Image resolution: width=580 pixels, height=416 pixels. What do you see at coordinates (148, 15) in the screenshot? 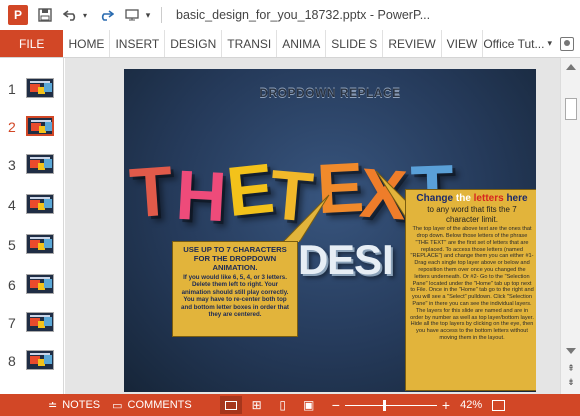
I see `customize-quick-access-icon: ▾` at bounding box center [148, 15].